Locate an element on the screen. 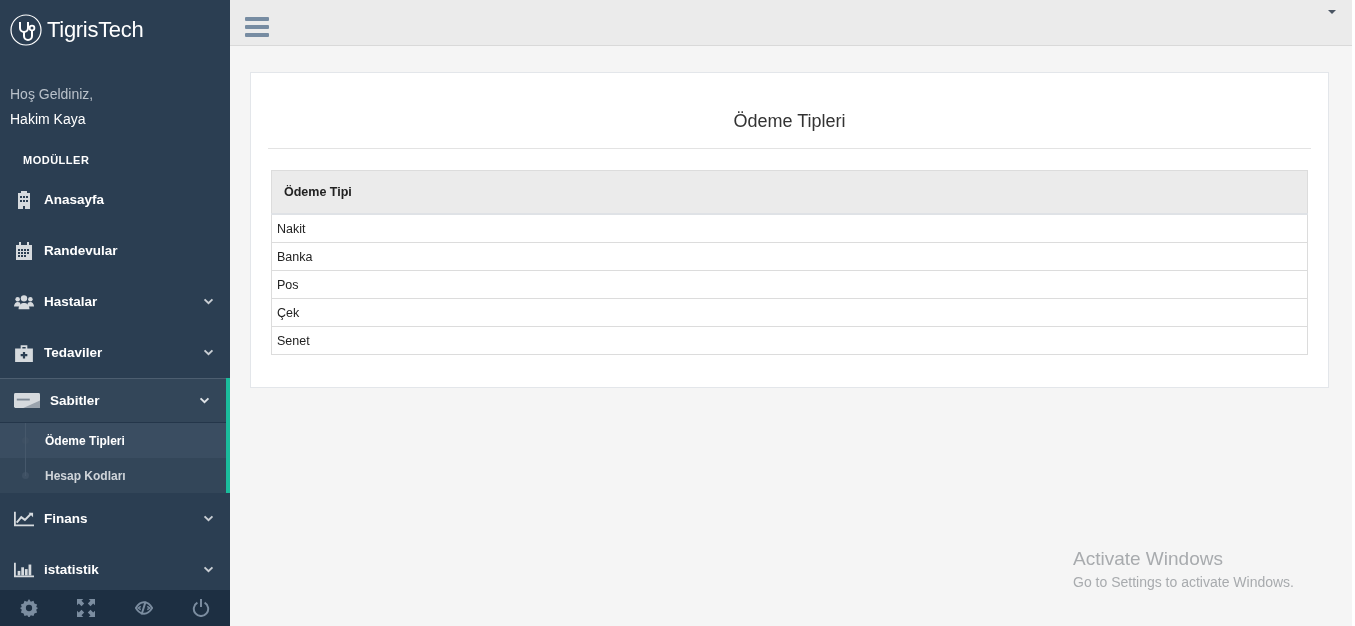 This screenshot has width=1355, height=626. eye-slash-icon is located at coordinates (143, 608).